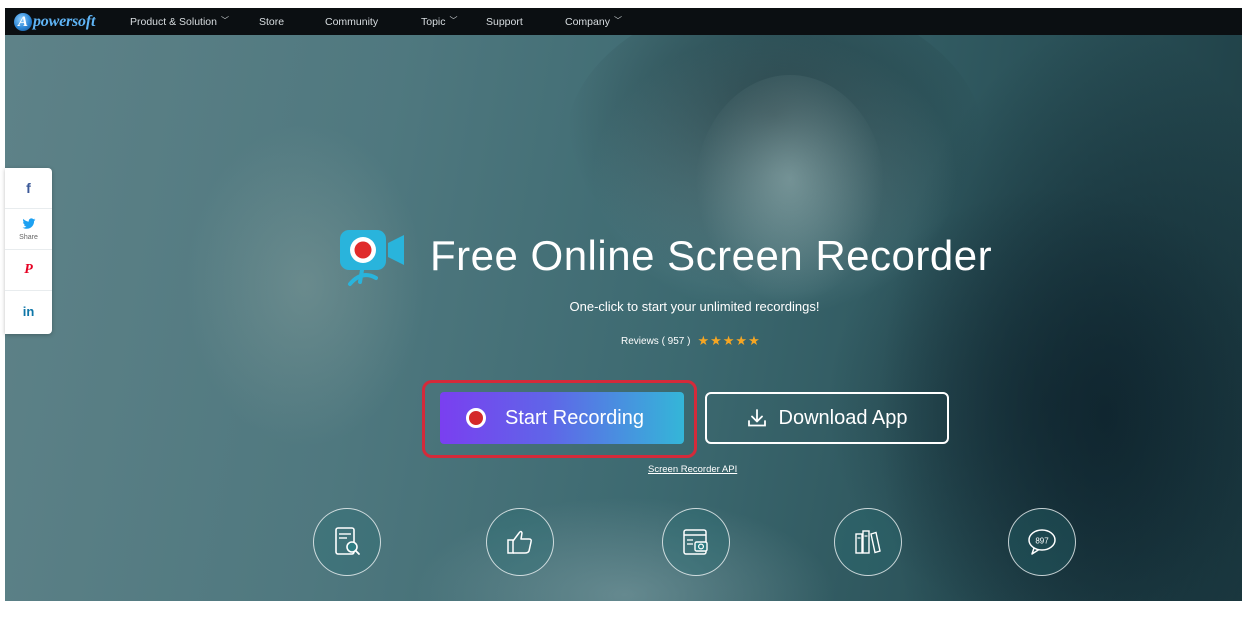  I want to click on books-icon, so click(868, 542).